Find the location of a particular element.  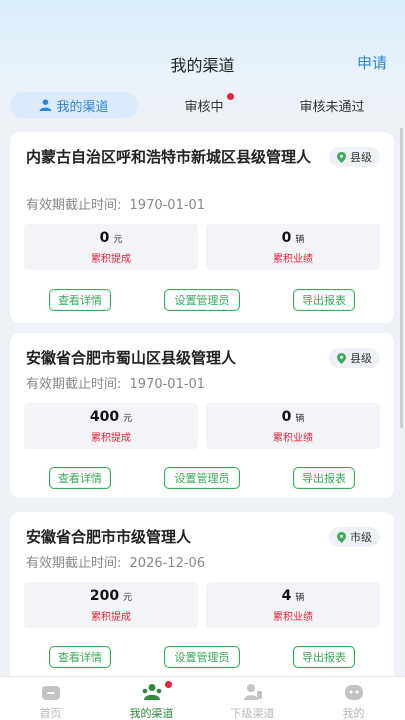

tabbar-item-my-channel: 我的渠道 is located at coordinates (151, 698).